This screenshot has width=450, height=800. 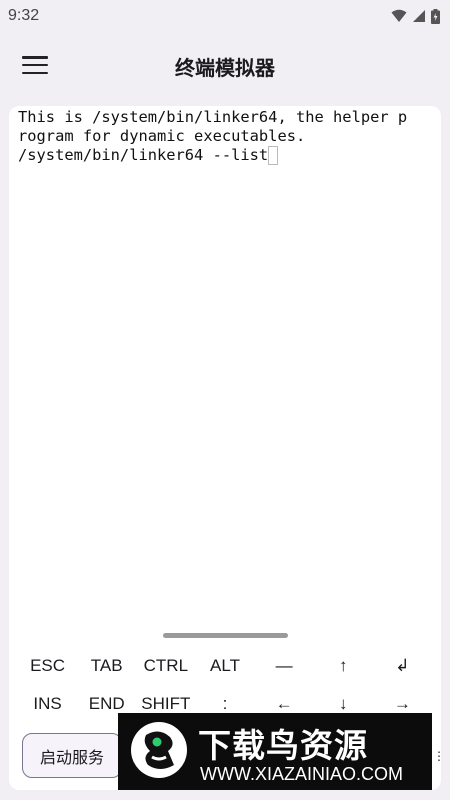 I want to click on key-dash: —, so click(x=284, y=666).